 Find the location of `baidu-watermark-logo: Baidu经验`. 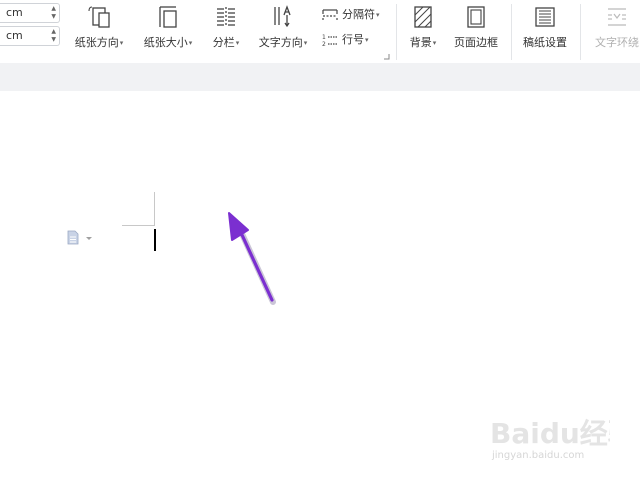

baidu-watermark-logo: Baidu经验 is located at coordinates (550, 433).